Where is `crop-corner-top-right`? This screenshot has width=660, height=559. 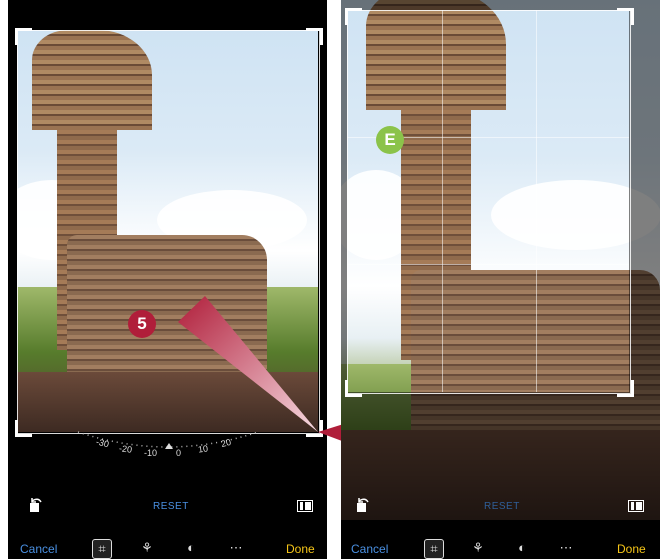 crop-corner-top-right is located at coordinates (625, 16).